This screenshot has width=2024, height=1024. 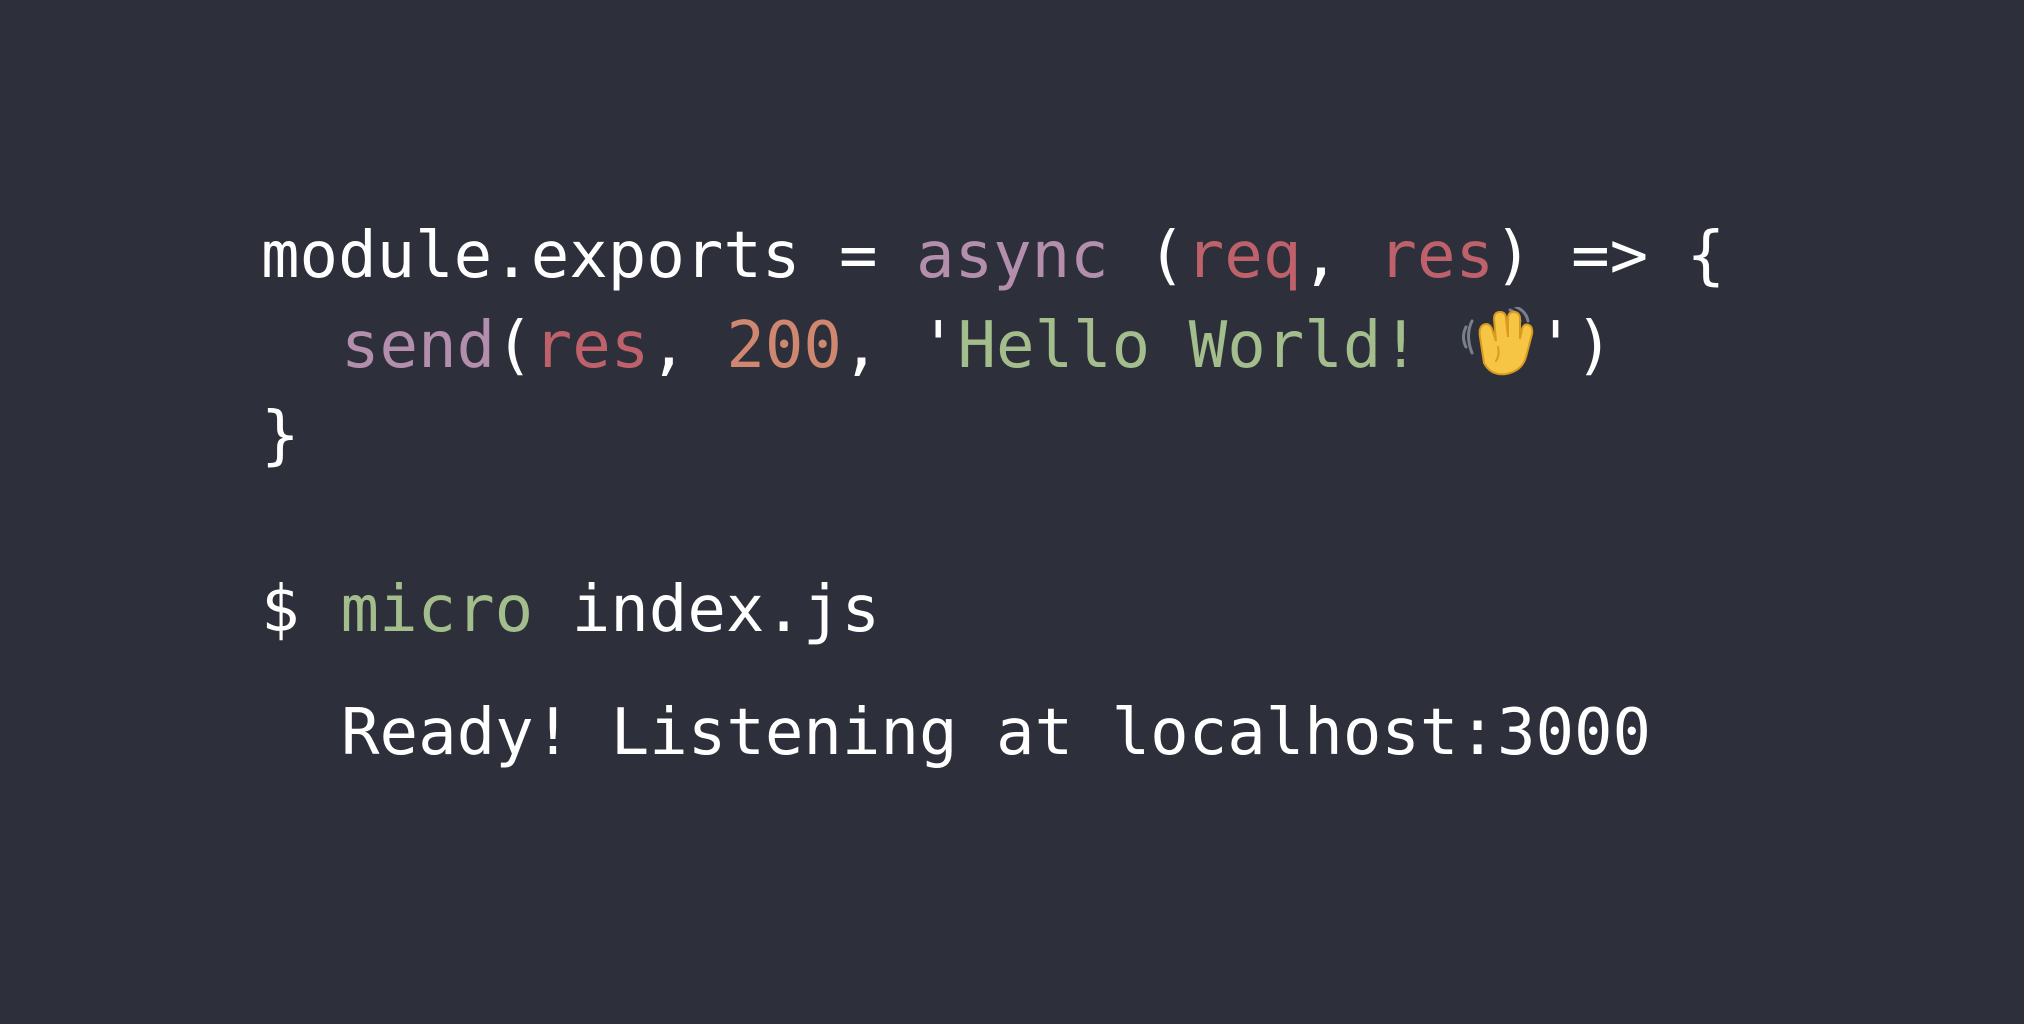 I want to click on module-exports-token: module.exports, so click(x=531, y=256).